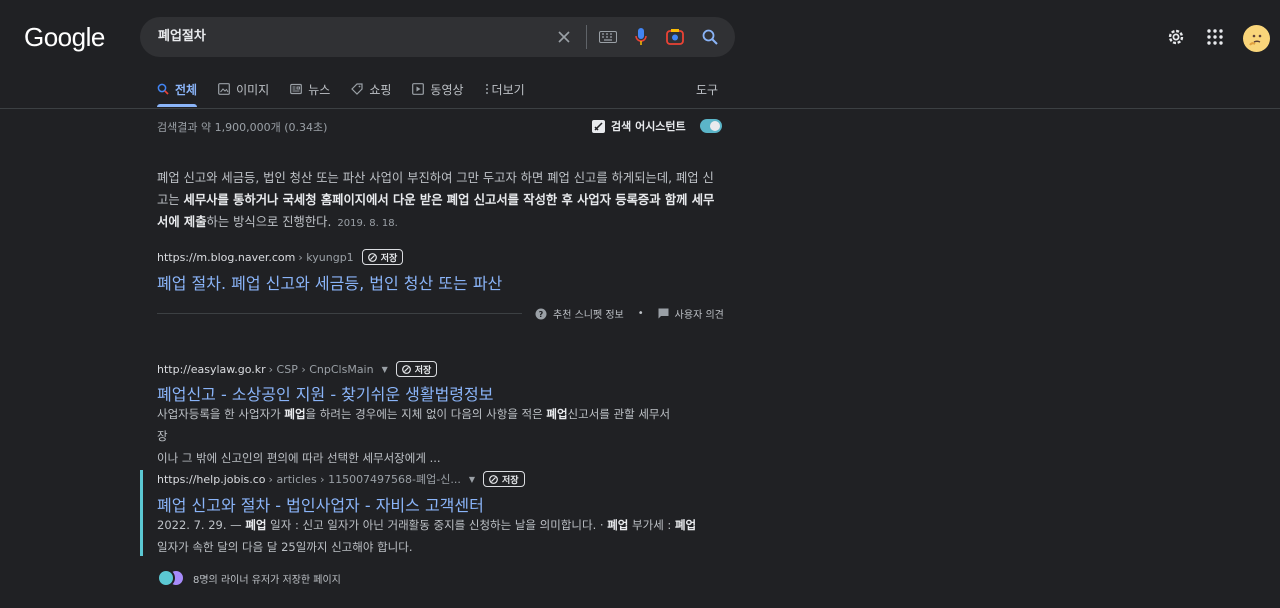 This screenshot has height=608, width=1280. I want to click on tab-label: 전체, so click(186, 89).